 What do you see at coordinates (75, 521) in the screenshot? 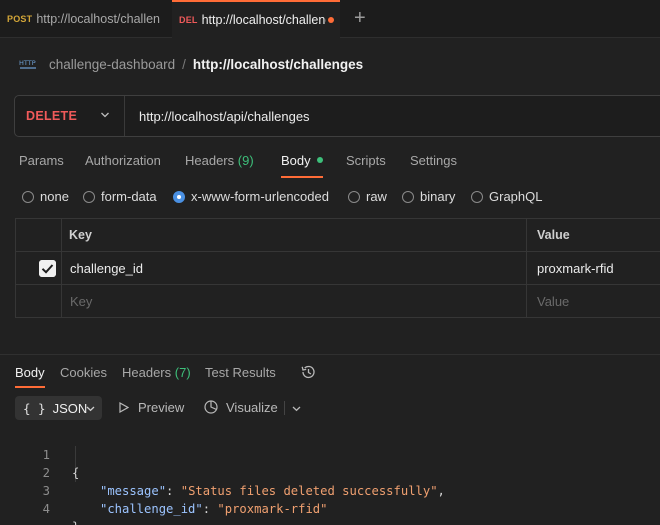
I see `code-text: }` at bounding box center [75, 521].